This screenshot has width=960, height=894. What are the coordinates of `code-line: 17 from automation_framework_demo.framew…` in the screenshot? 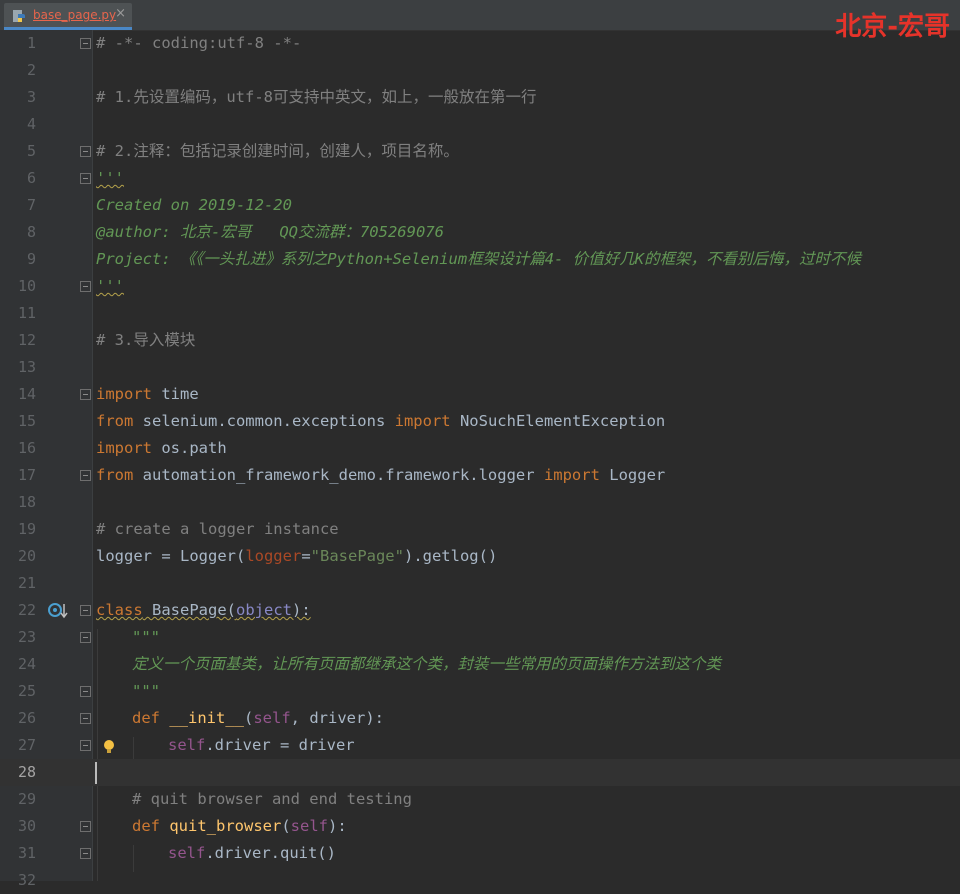 It's located at (480, 475).